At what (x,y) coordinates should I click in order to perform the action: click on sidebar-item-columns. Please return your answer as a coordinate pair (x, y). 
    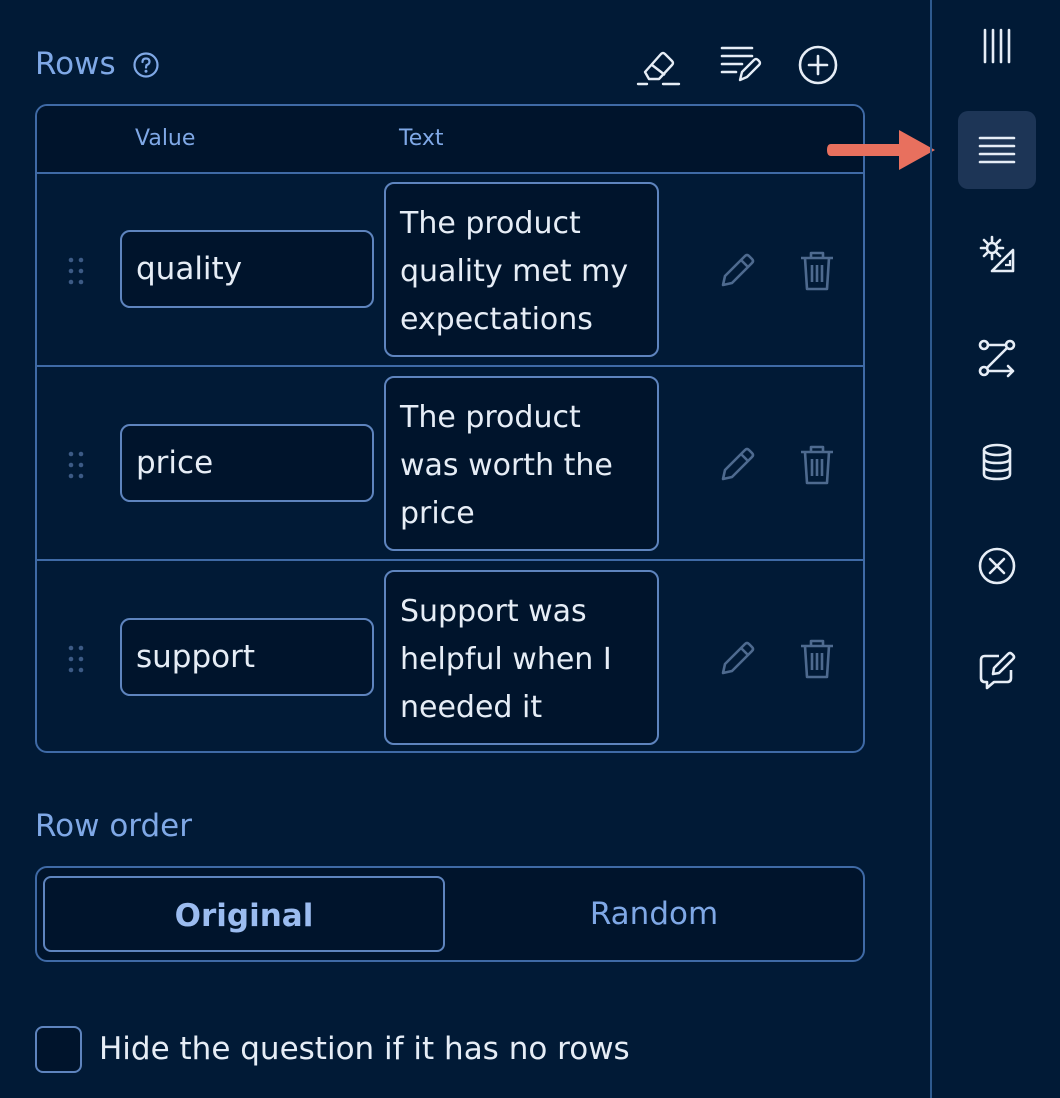
    Looking at the image, I should click on (997, 46).